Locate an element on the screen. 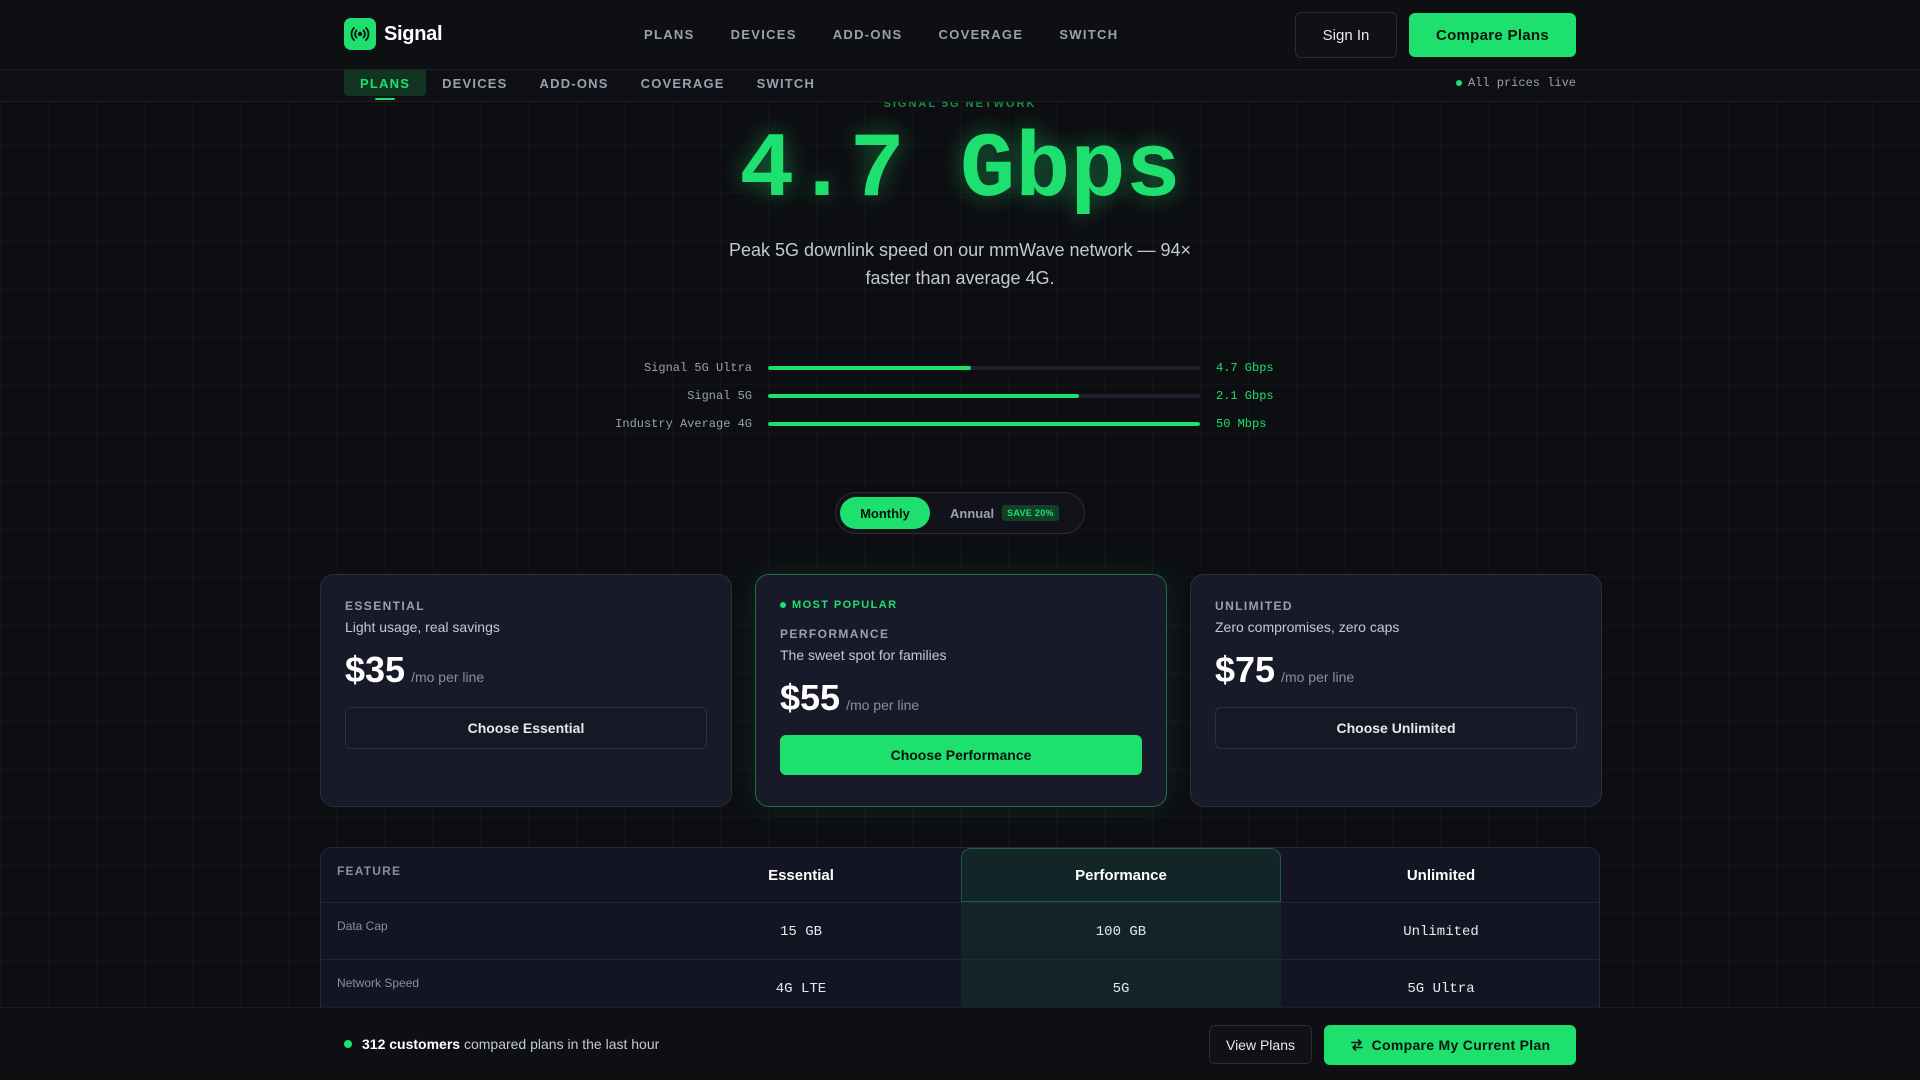 The image size is (1920, 1080). choose-essential-button: Choose Essential is located at coordinates (526, 728).